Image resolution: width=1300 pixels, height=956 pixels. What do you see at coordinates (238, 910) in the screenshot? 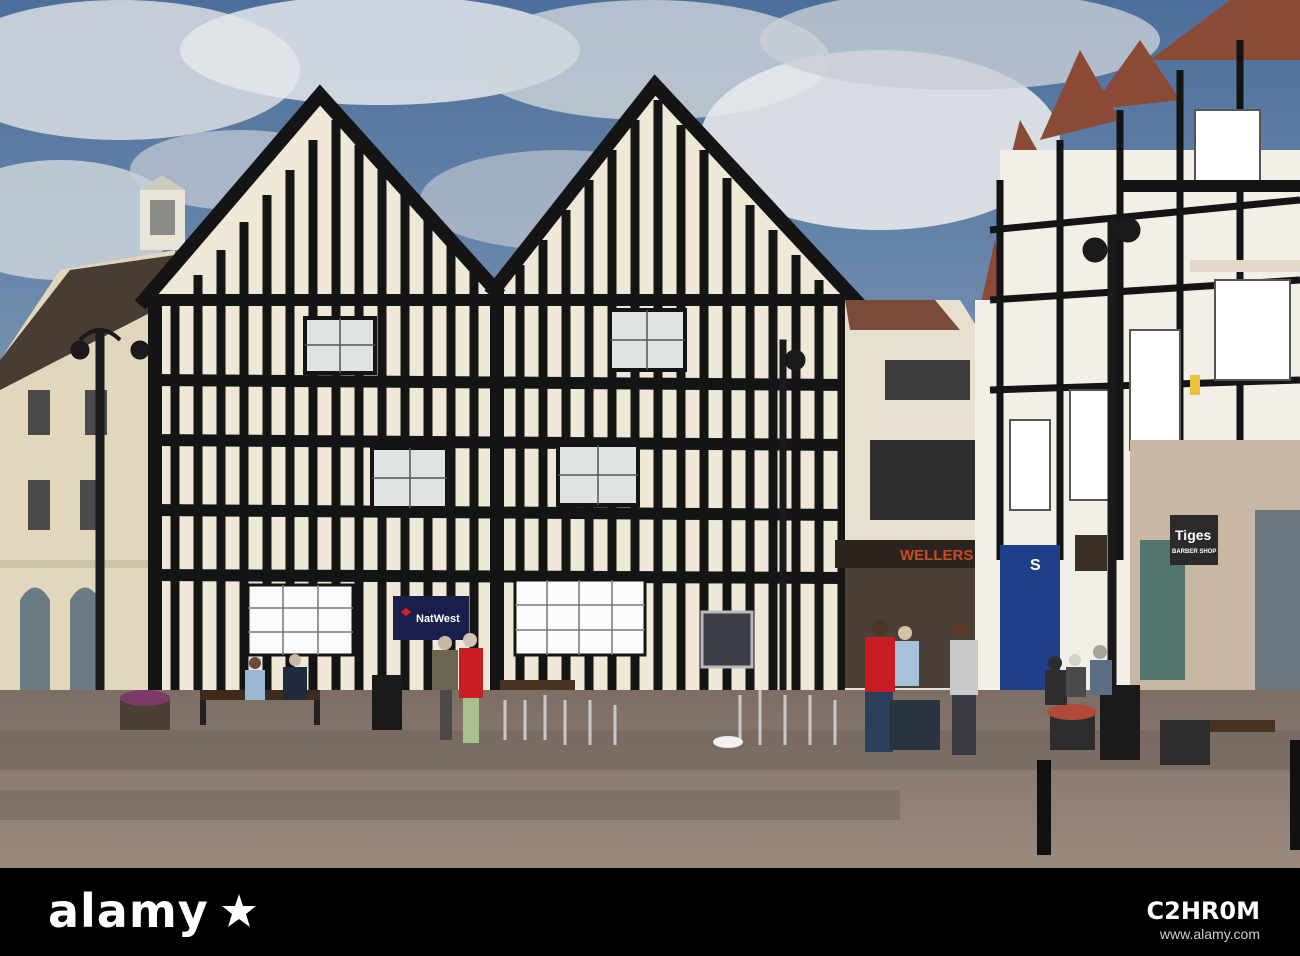
I see `alamy-star-icon` at bounding box center [238, 910].